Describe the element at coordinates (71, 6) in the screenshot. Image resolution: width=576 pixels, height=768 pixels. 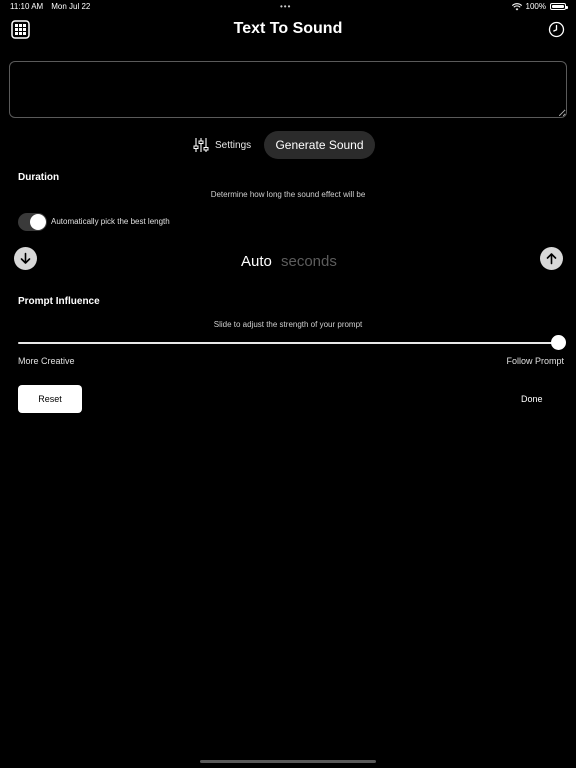
I see `status-date: Mon Jul 22` at that location.